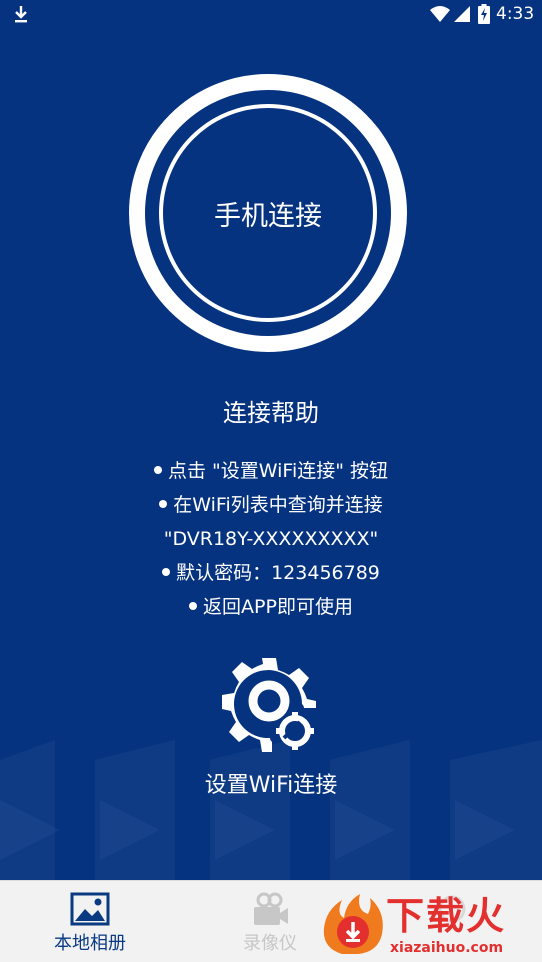 This screenshot has width=542, height=962. I want to click on help-step-text: 在WiFi列表中查询并连接, so click(278, 505).